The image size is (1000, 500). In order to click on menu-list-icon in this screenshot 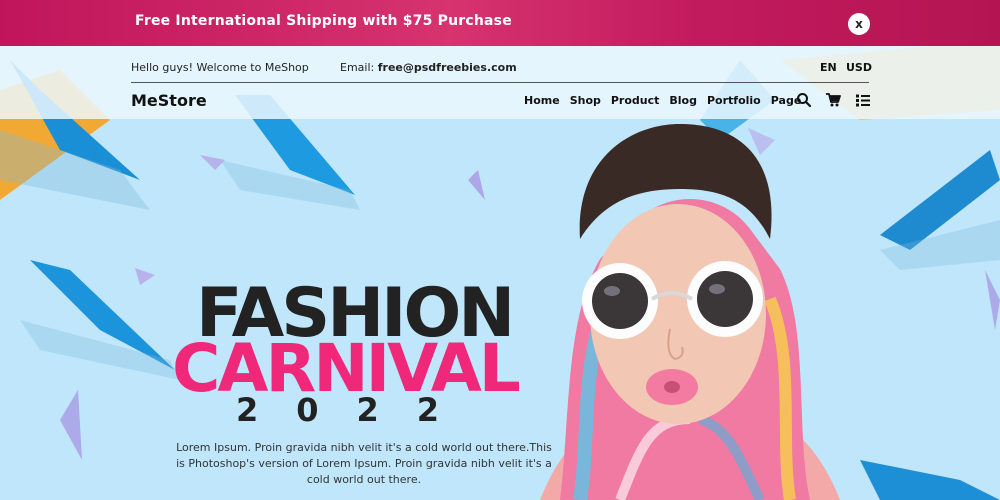, I will do `click(863, 100)`.